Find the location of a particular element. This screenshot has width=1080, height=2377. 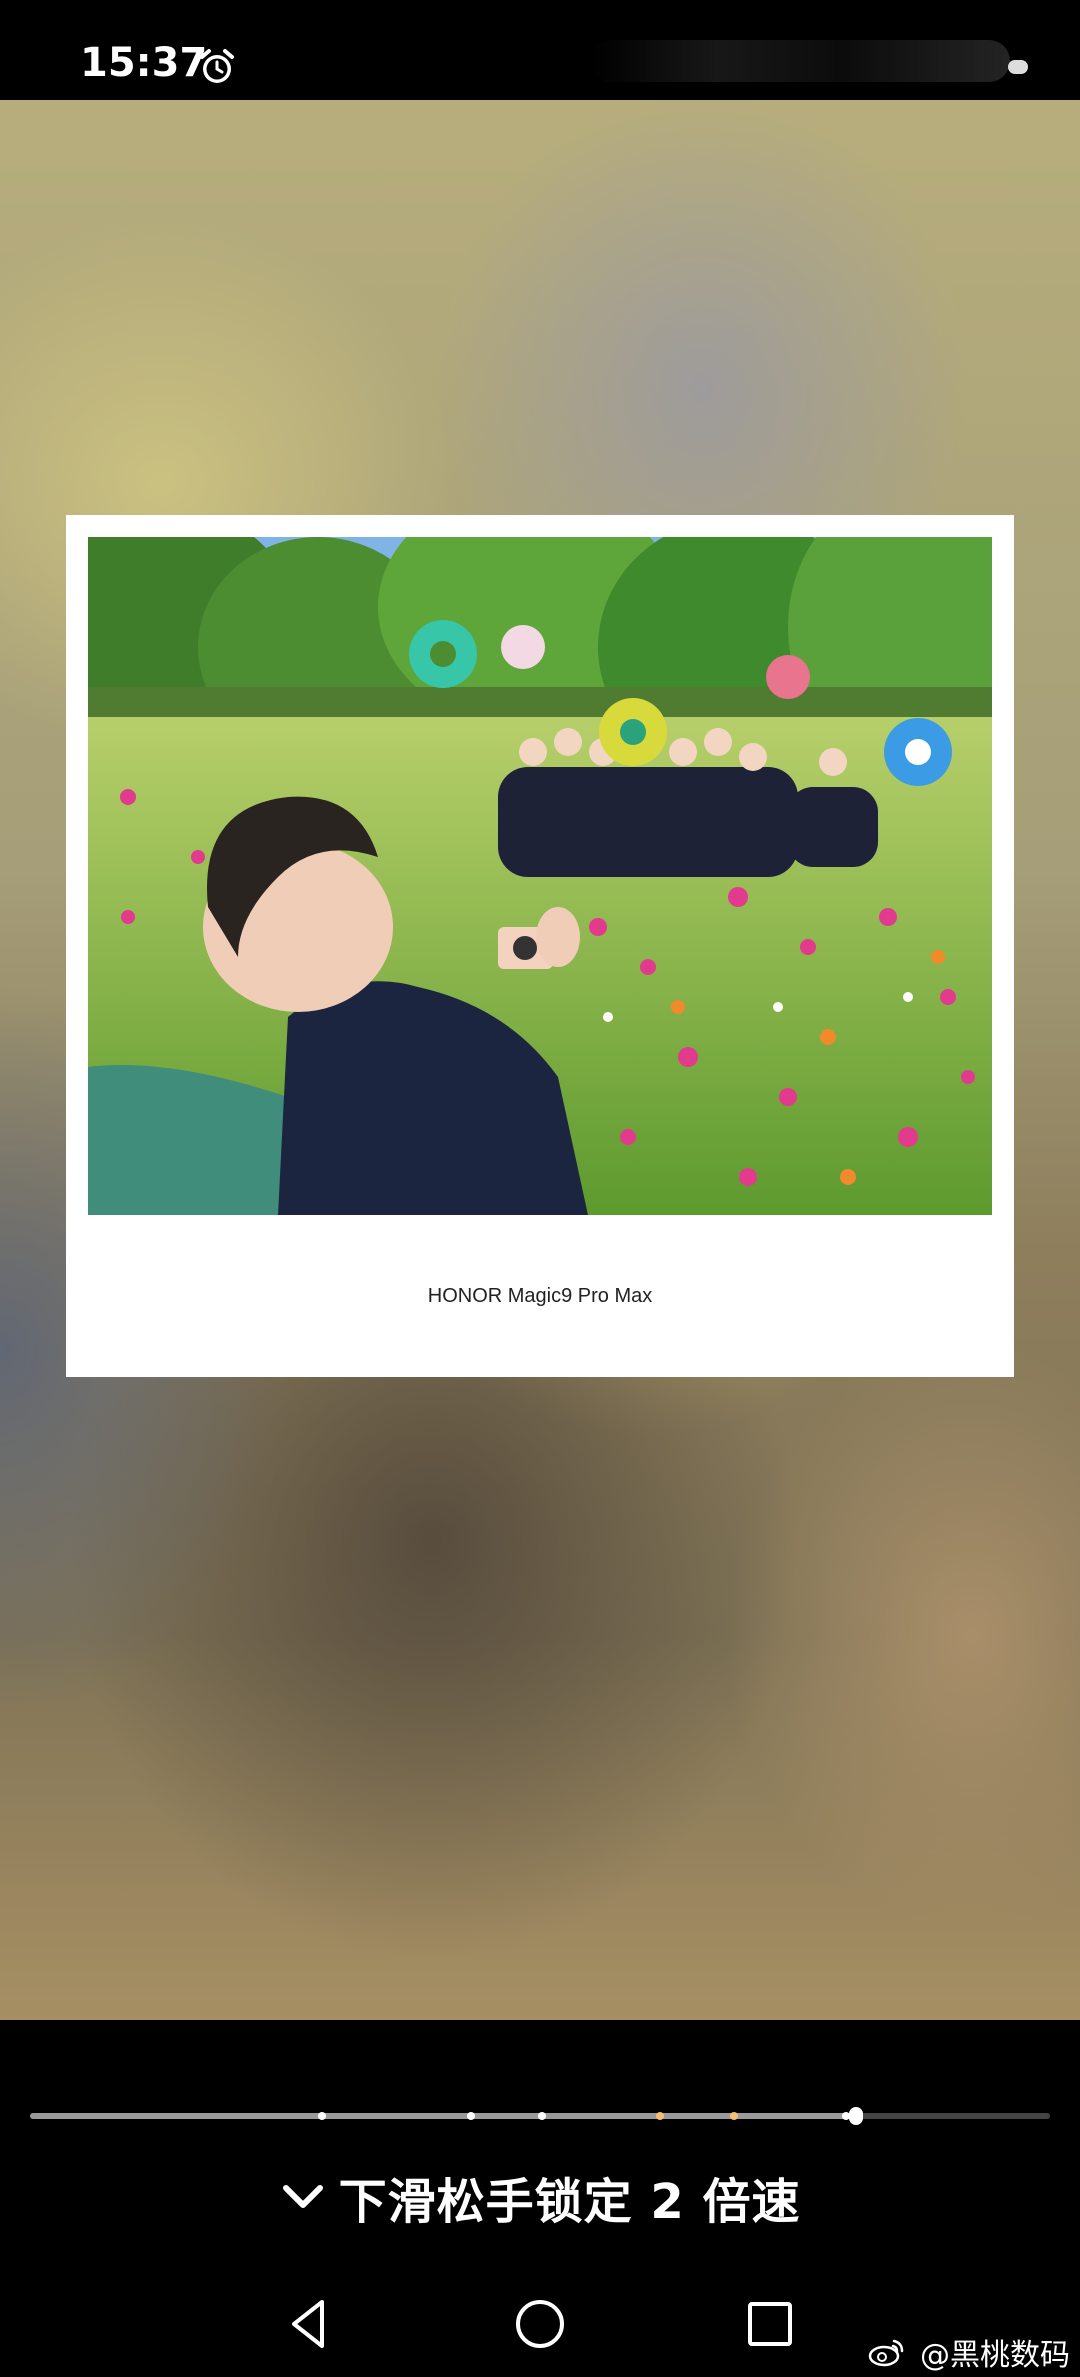

watermark-text: @黑桃数码 is located at coordinates (995, 2355).